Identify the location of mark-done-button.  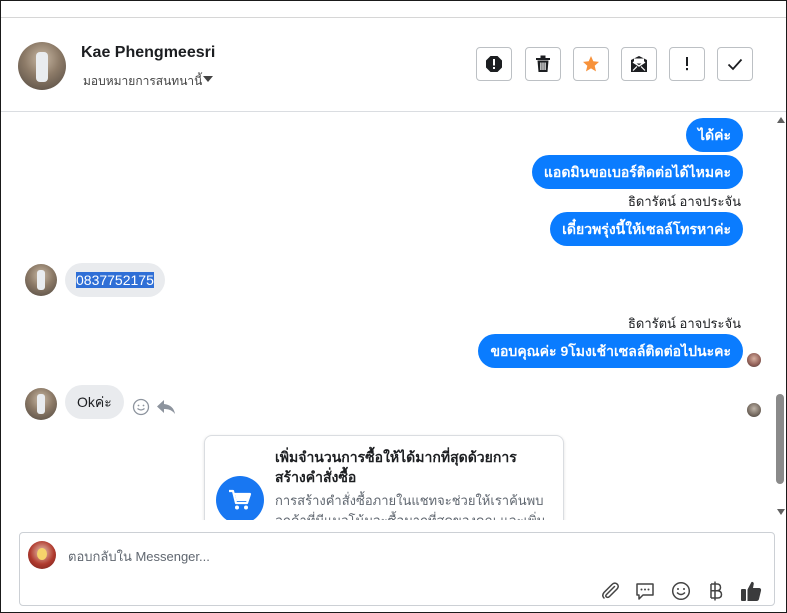
(735, 64).